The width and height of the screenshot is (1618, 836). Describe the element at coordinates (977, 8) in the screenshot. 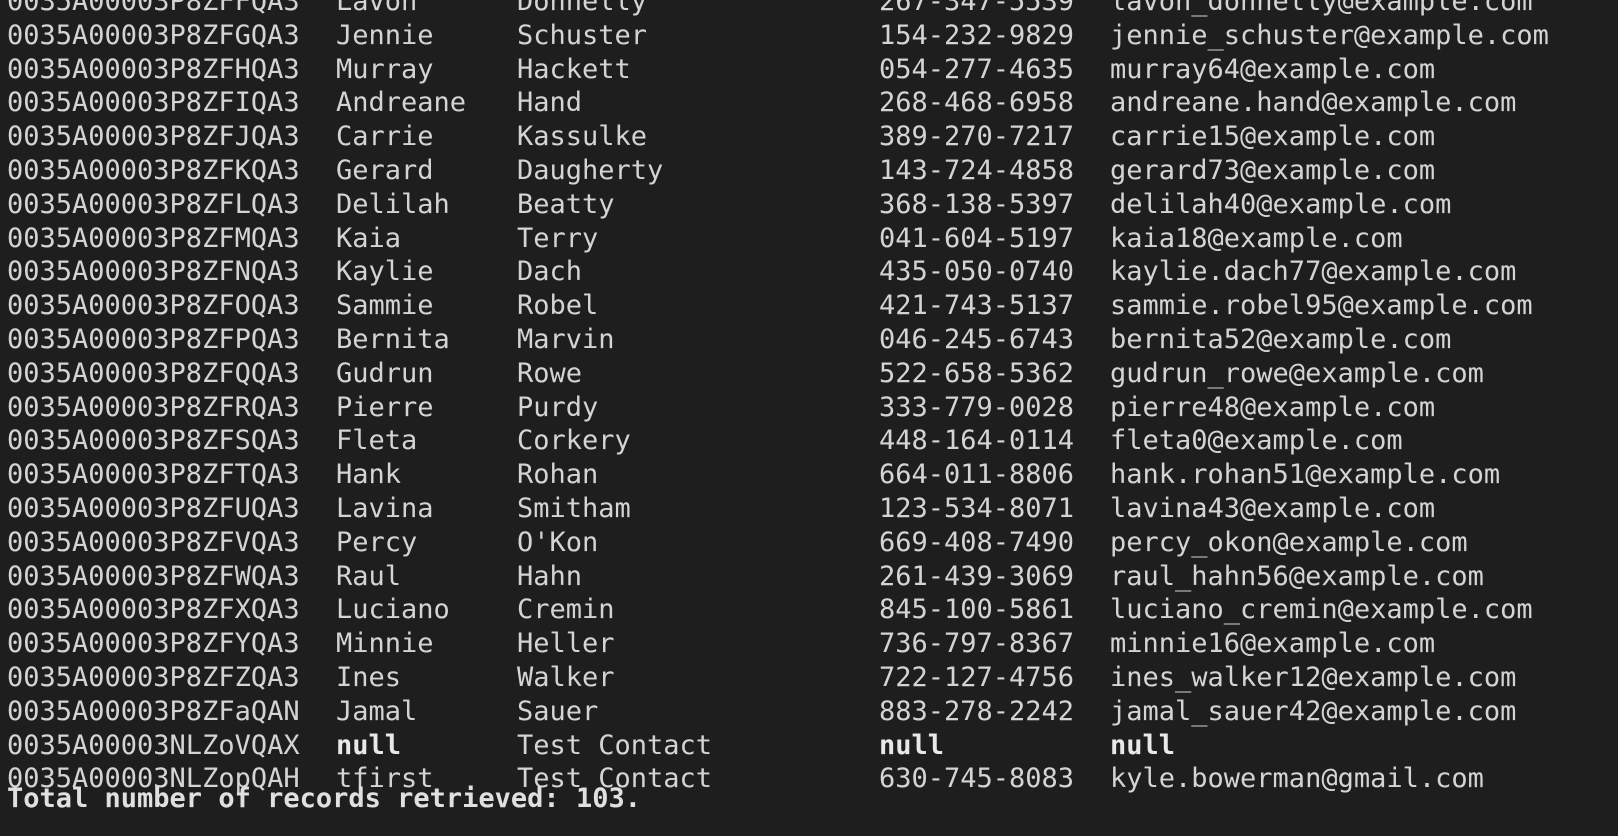

I see `cell-phone: 267-347-5539` at that location.